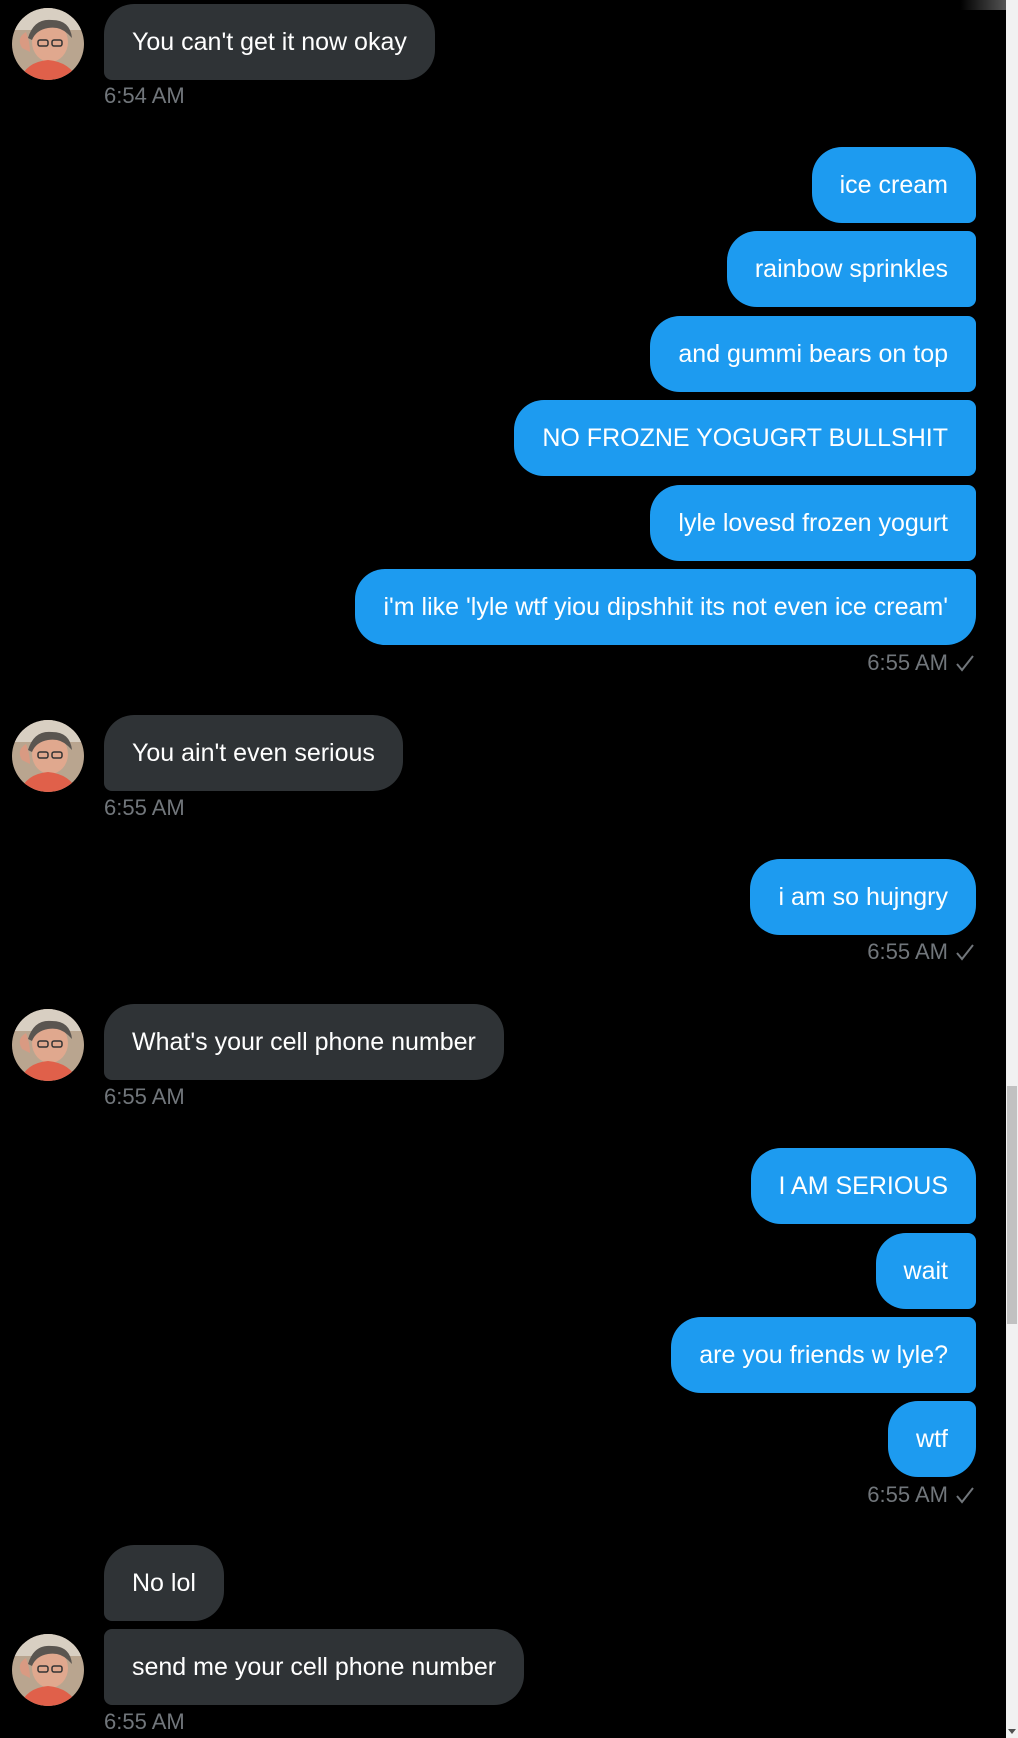  Describe the element at coordinates (925, 1271) in the screenshot. I see `outgoing-message: wait` at that location.